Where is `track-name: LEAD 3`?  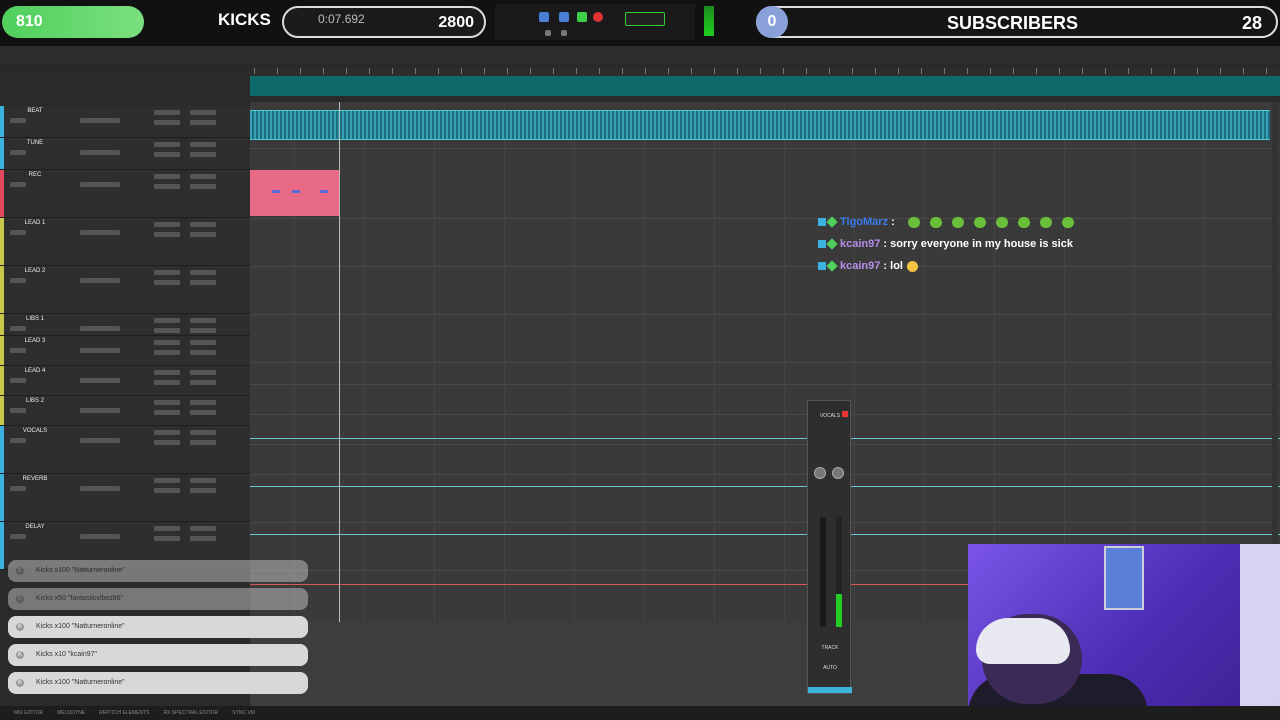 track-name: LEAD 3 is located at coordinates (35, 341).